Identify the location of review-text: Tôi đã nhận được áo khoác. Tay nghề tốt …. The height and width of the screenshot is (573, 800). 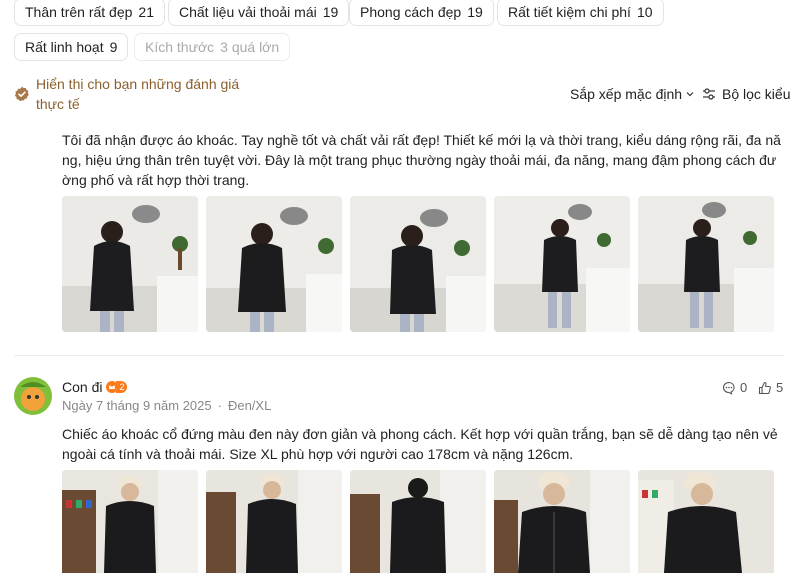
(421, 160).